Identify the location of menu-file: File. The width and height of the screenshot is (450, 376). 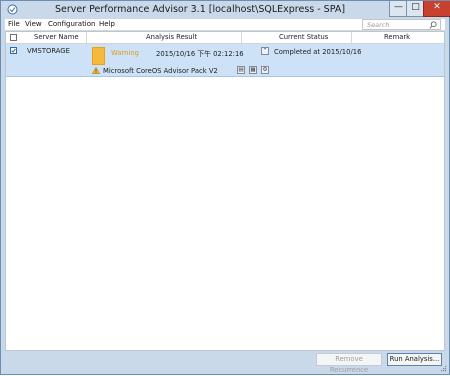
(14, 24).